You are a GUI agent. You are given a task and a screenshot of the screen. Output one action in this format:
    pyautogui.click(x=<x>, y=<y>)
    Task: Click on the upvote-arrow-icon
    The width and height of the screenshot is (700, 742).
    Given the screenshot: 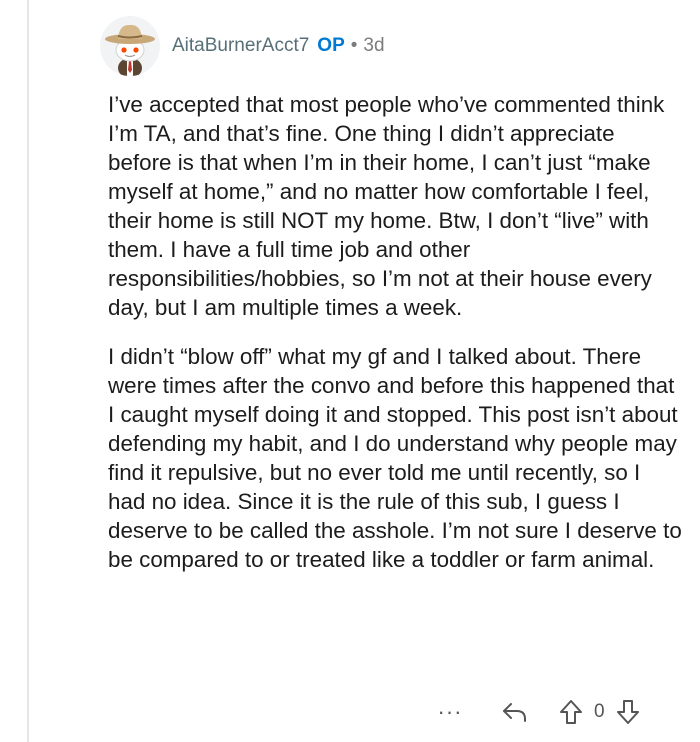 What is the action you would take?
    pyautogui.click(x=571, y=712)
    